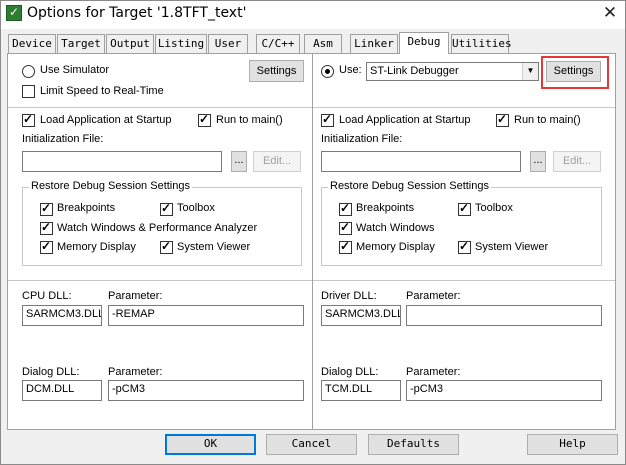 The image size is (626, 465). What do you see at coordinates (327, 71) in the screenshot?
I see `use-debugger-radio` at bounding box center [327, 71].